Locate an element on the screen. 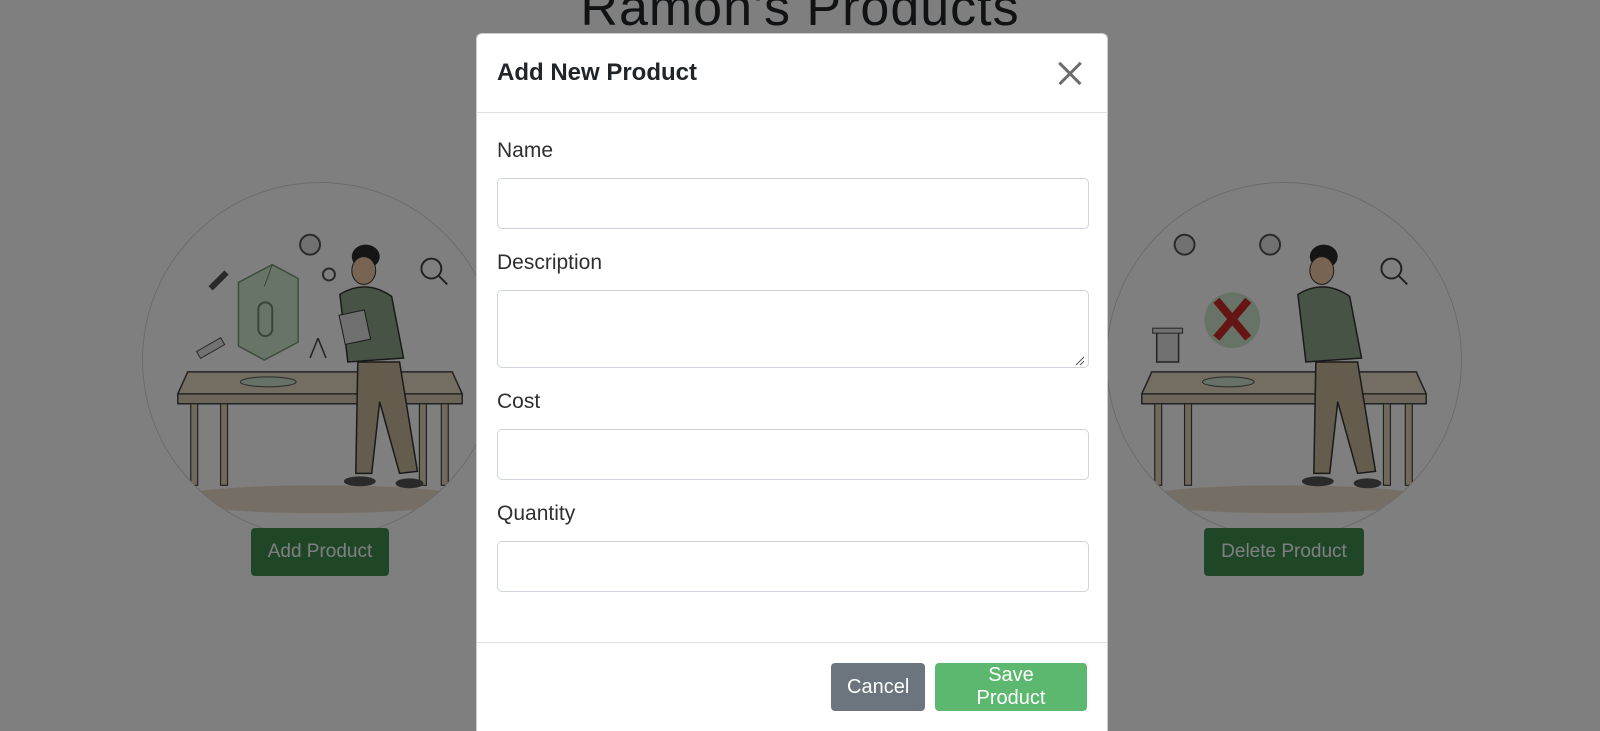 This screenshot has height=731, width=1600. quantity-field is located at coordinates (793, 566).